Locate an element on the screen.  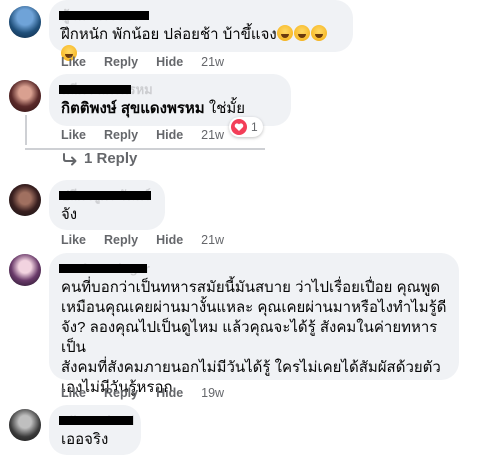
comment-bubble: ปลีกาลูกร วันทร์ จัง is located at coordinates (107, 205).